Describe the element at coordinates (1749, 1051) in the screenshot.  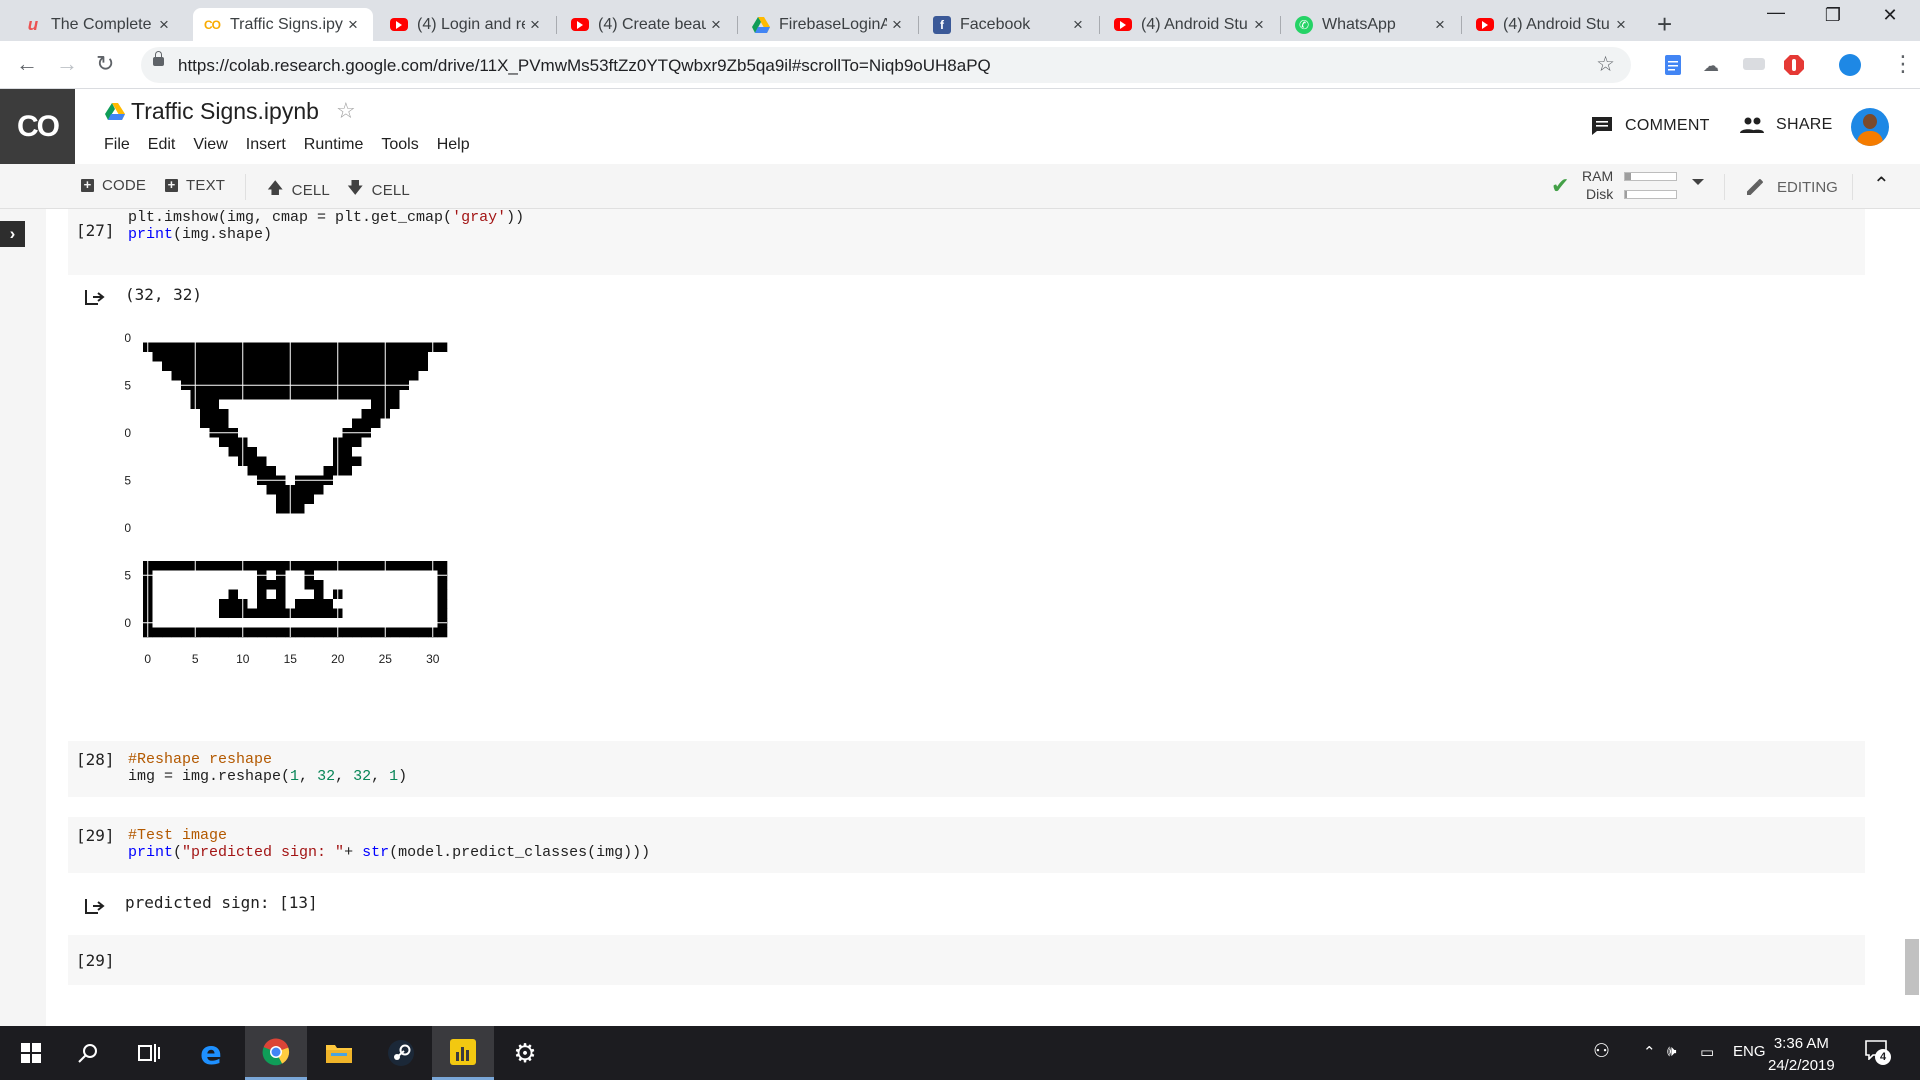
I see `language-indicator: ENG` at that location.